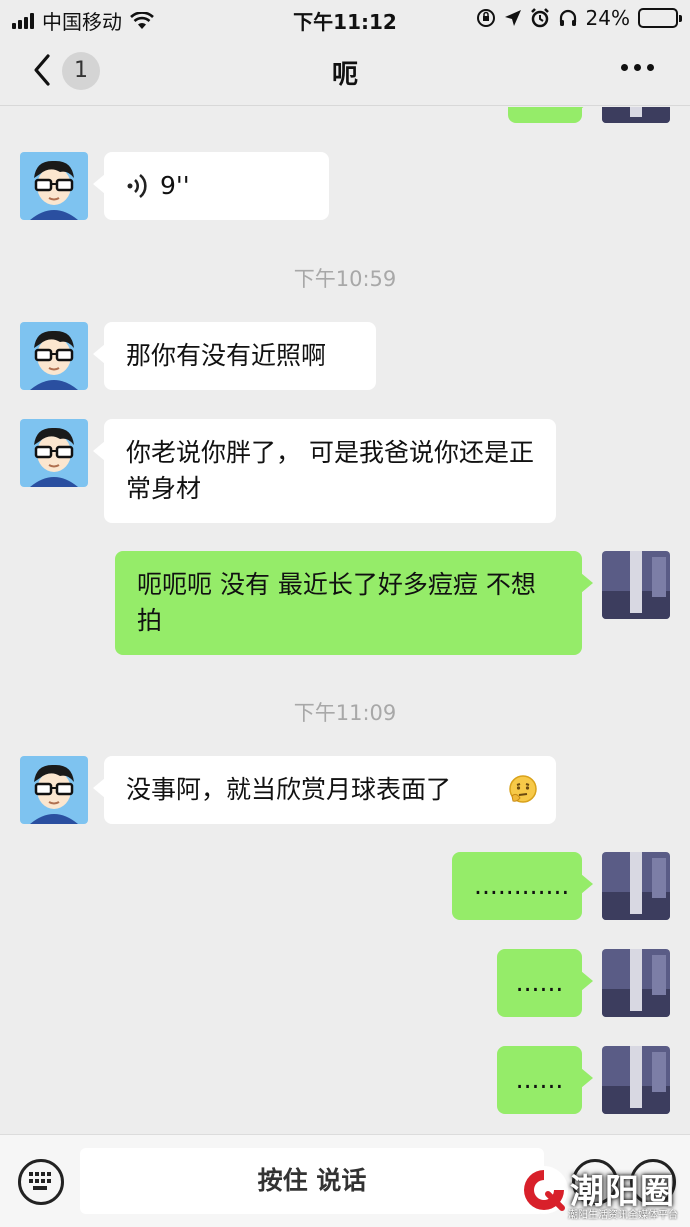 The image size is (690, 1227). What do you see at coordinates (539, 18) in the screenshot?
I see `alarm-icon` at bounding box center [539, 18].